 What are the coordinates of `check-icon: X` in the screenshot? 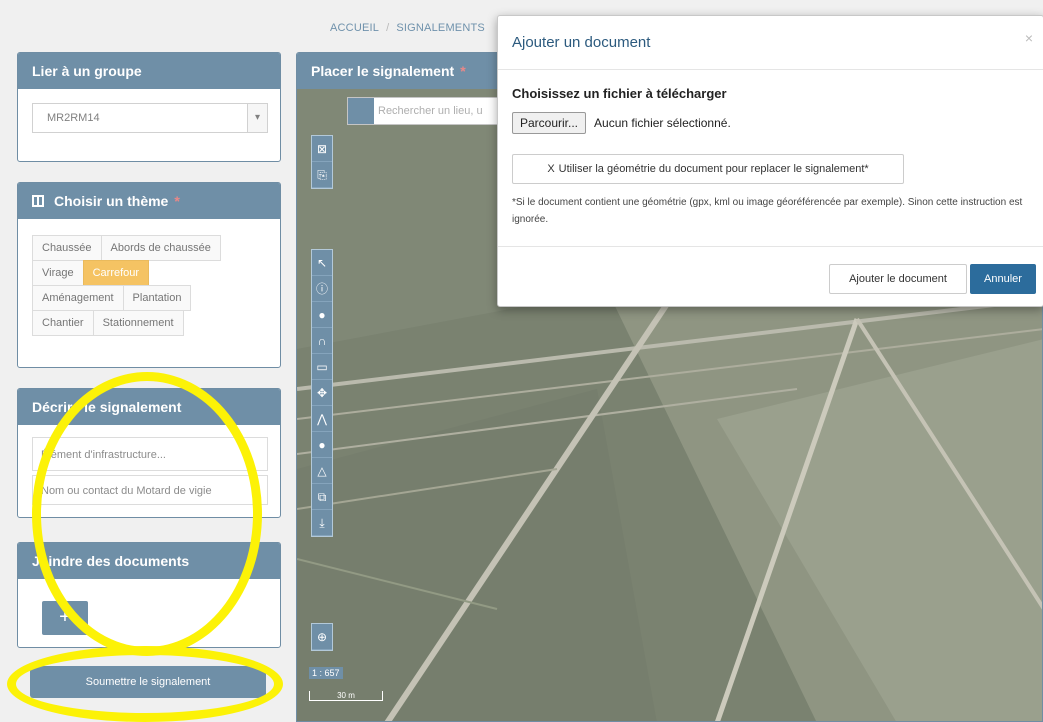 It's located at (551, 169).